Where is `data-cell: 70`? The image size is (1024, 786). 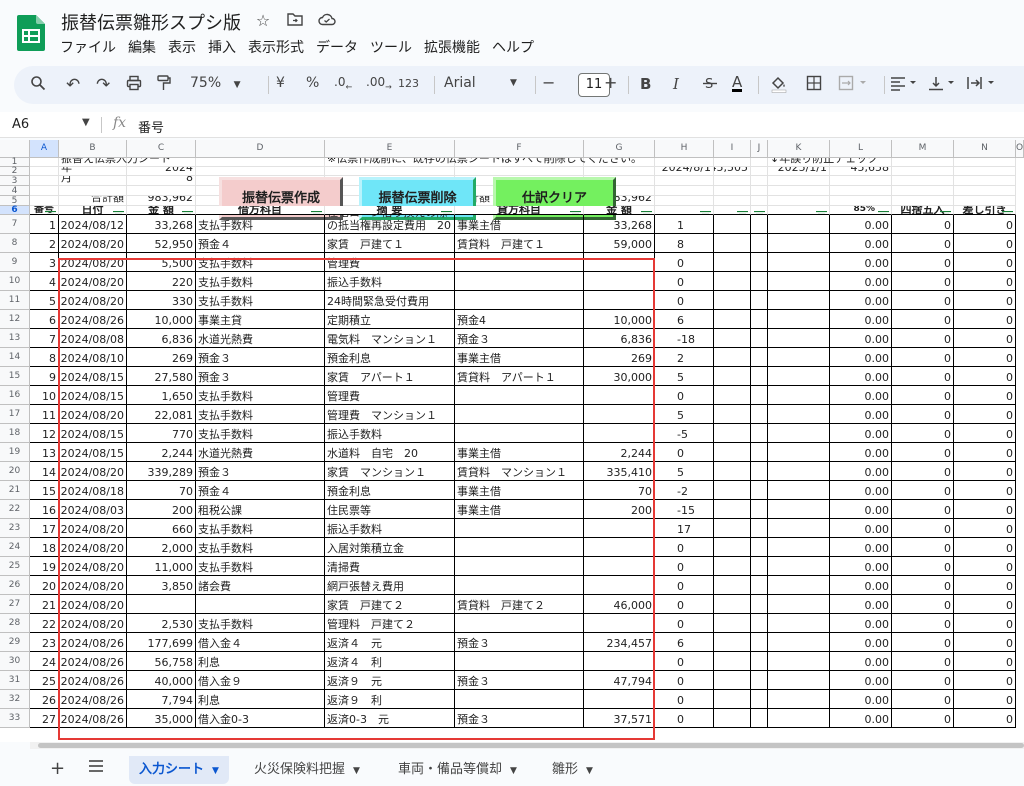
data-cell: 70 is located at coordinates (161, 490).